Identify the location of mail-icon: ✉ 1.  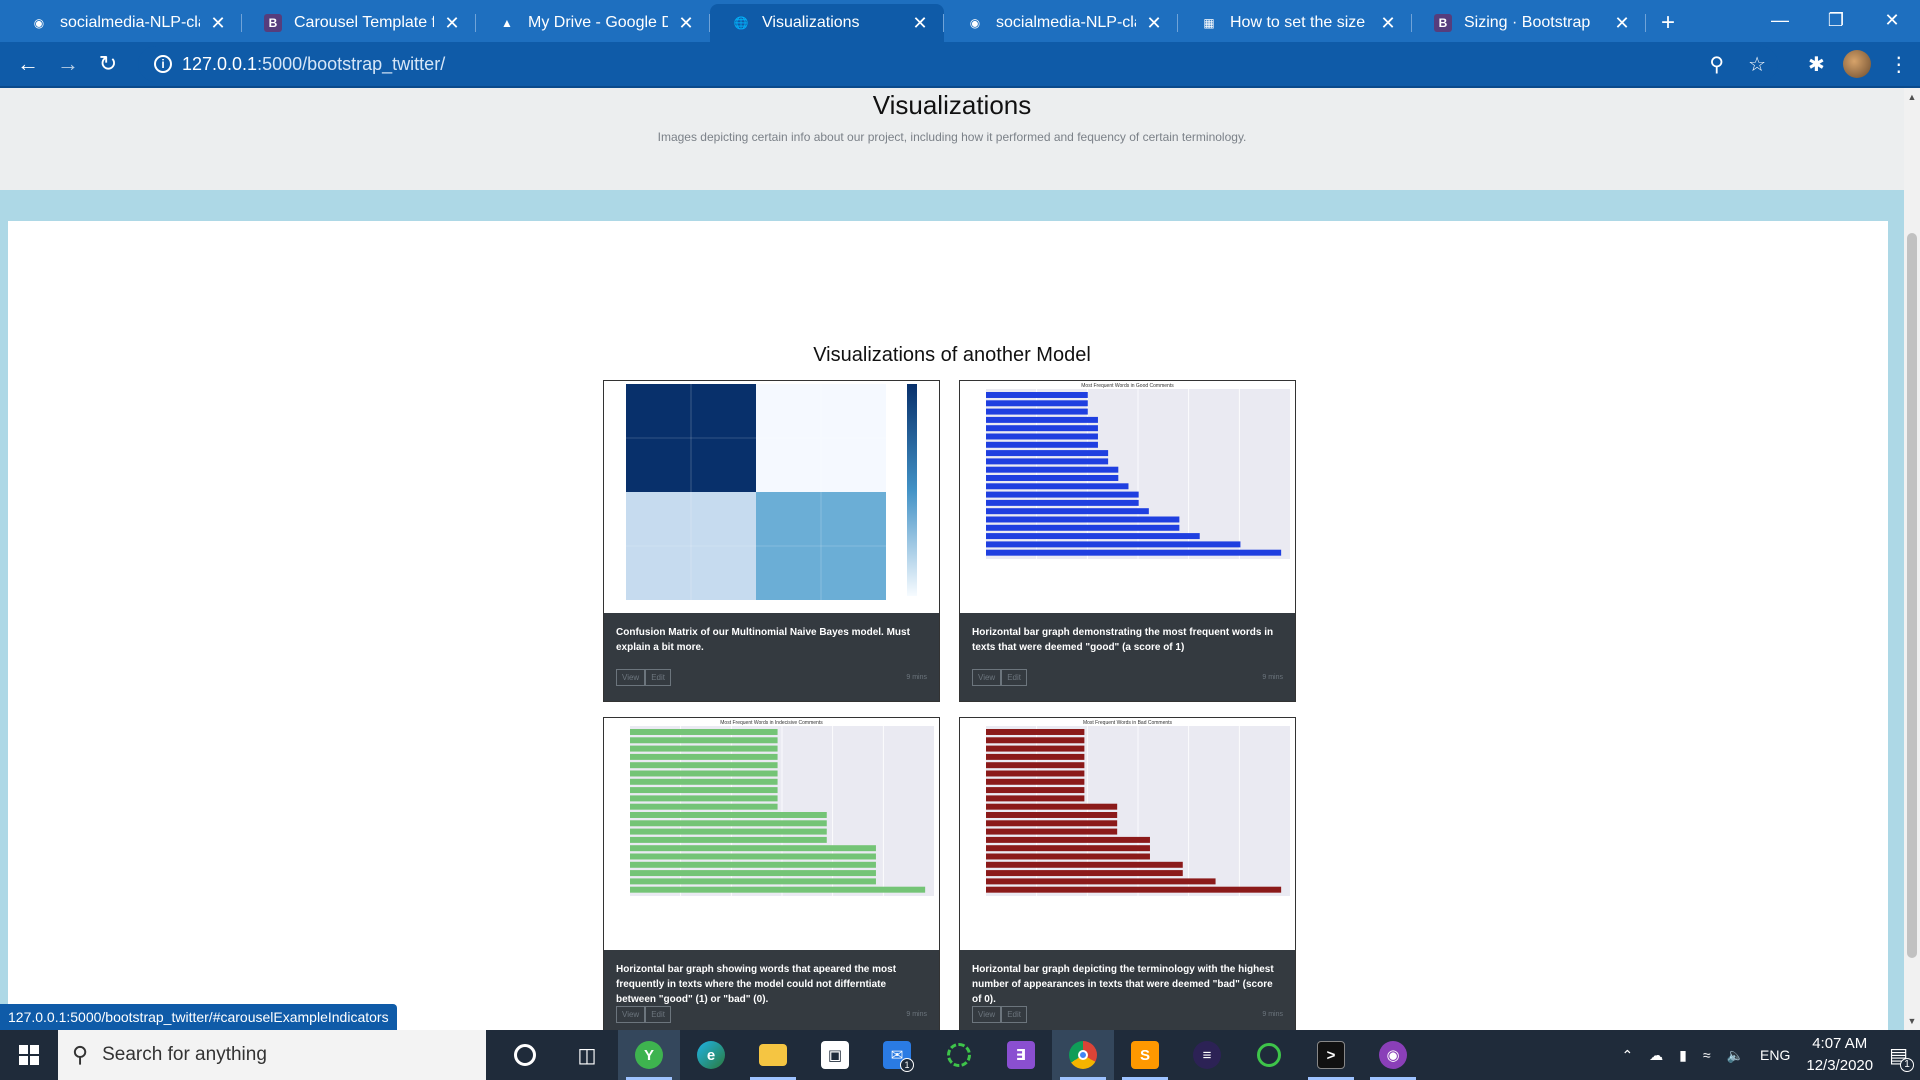
(897, 1055).